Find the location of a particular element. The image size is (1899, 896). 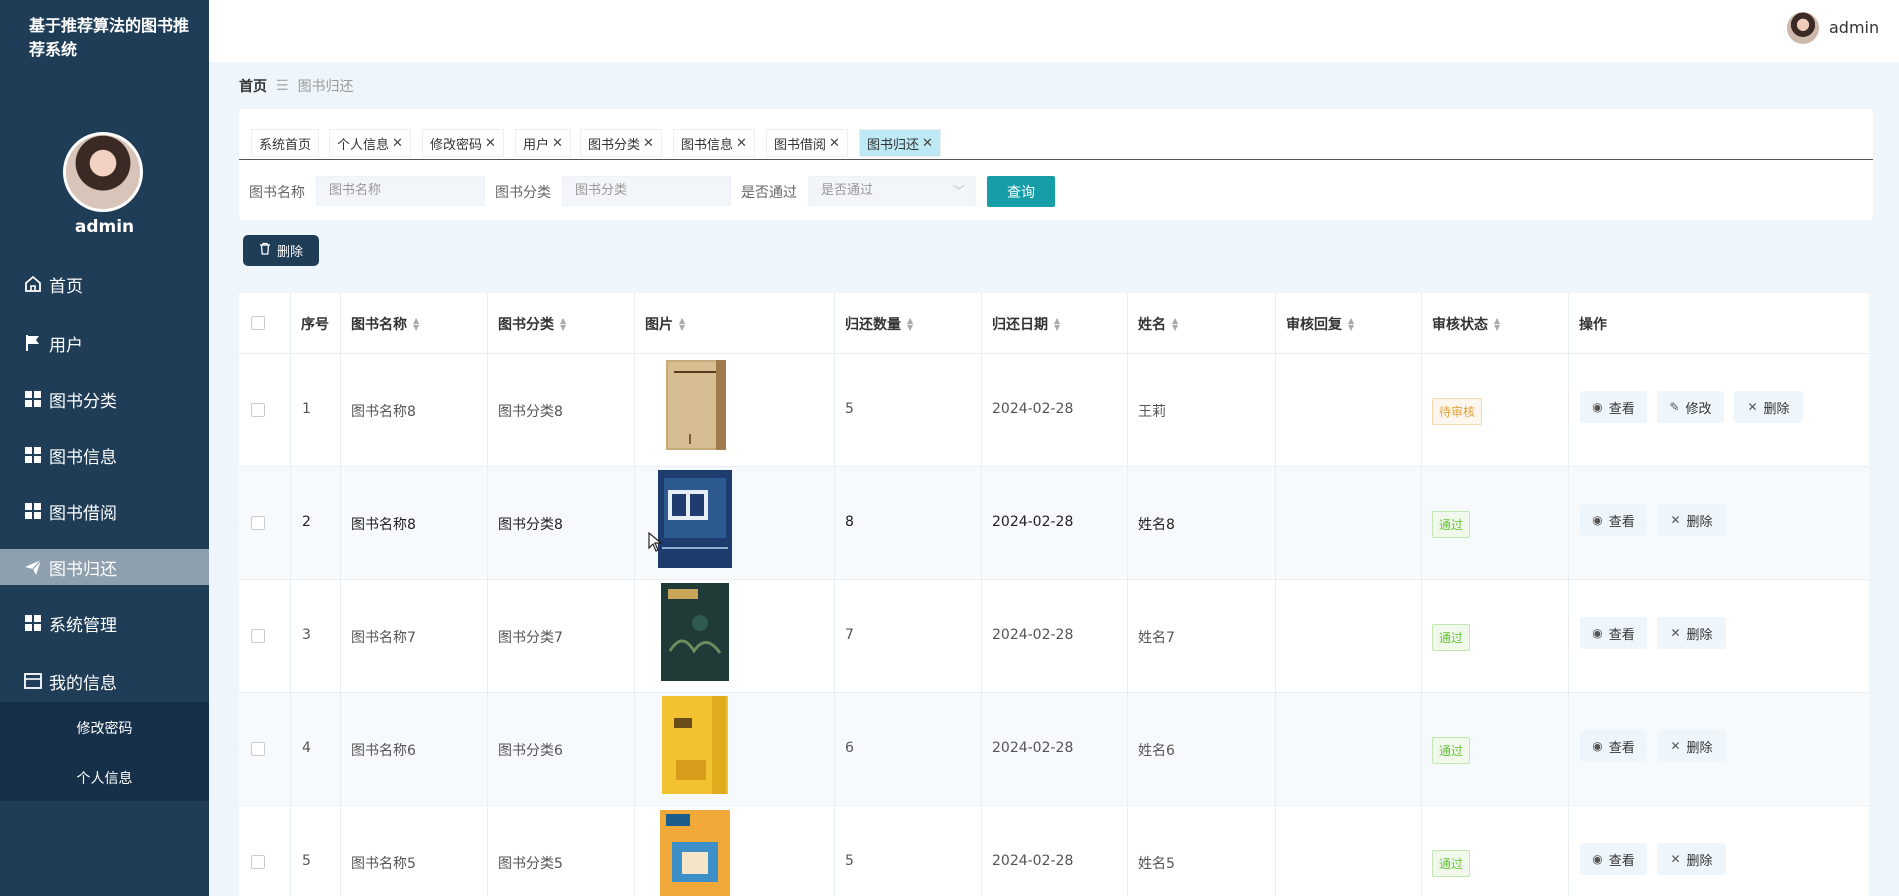

tab-book-category: 图书分类 ✕ is located at coordinates (621, 143).